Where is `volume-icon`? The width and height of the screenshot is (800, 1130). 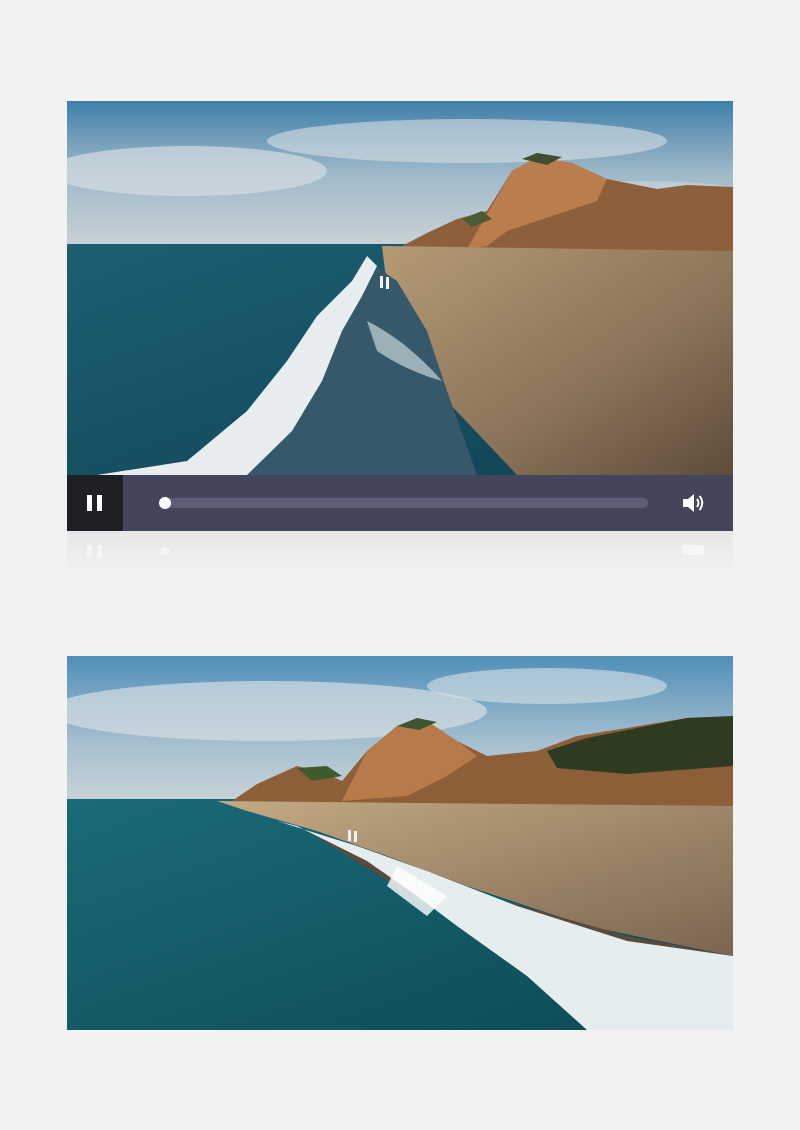
volume-icon is located at coordinates (693, 503).